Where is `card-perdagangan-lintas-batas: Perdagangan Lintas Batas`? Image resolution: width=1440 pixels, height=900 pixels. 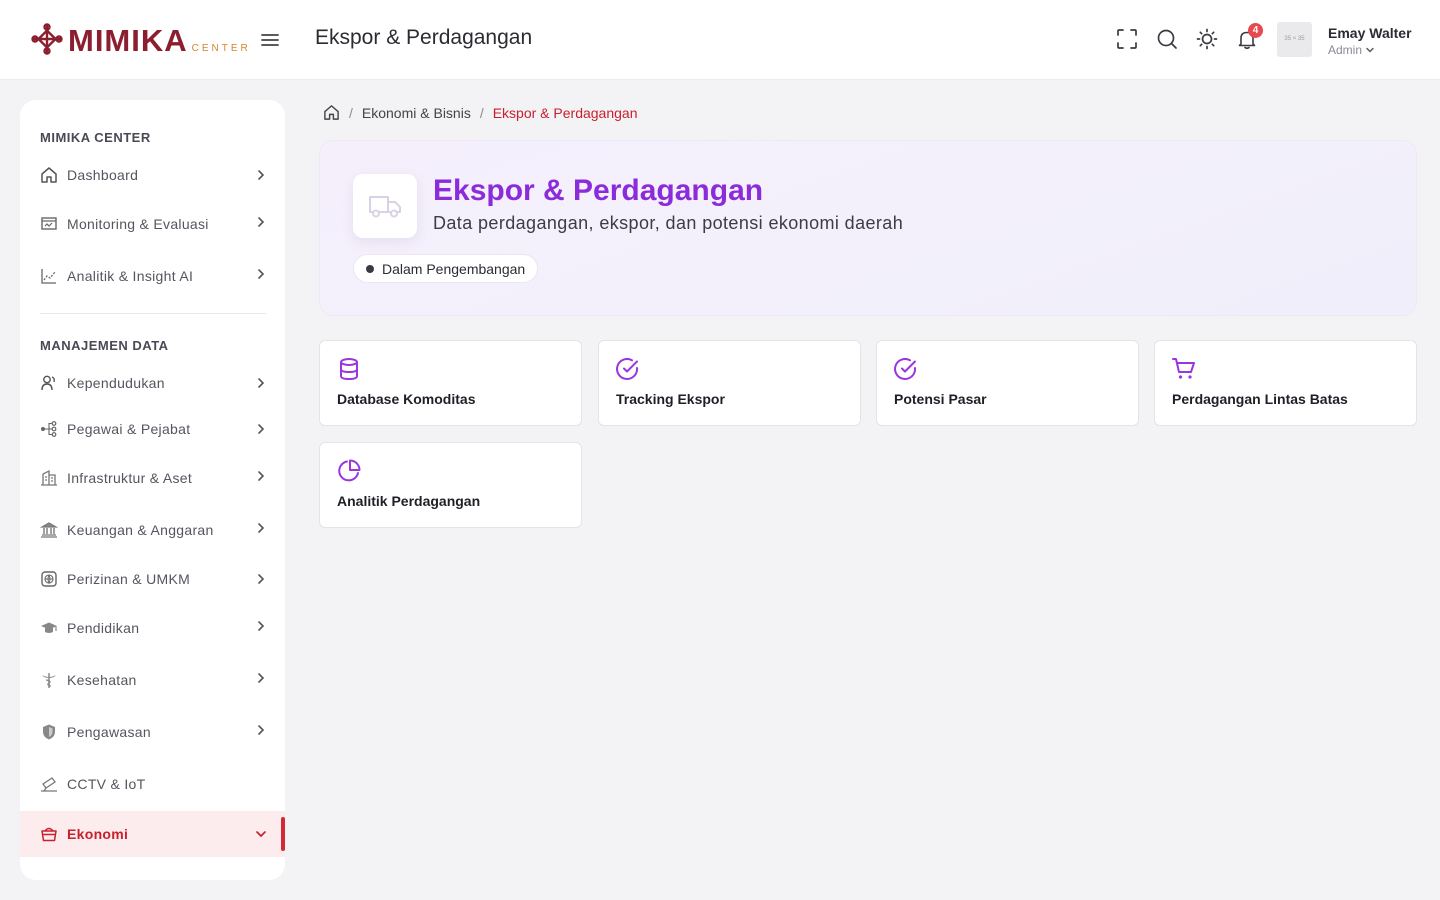 card-perdagangan-lintas-batas: Perdagangan Lintas Batas is located at coordinates (1285, 383).